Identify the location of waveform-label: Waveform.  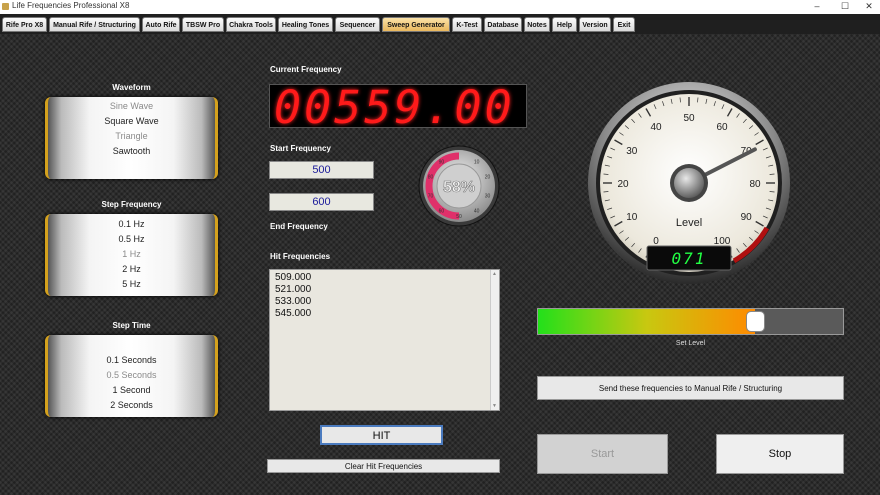
(131, 87).